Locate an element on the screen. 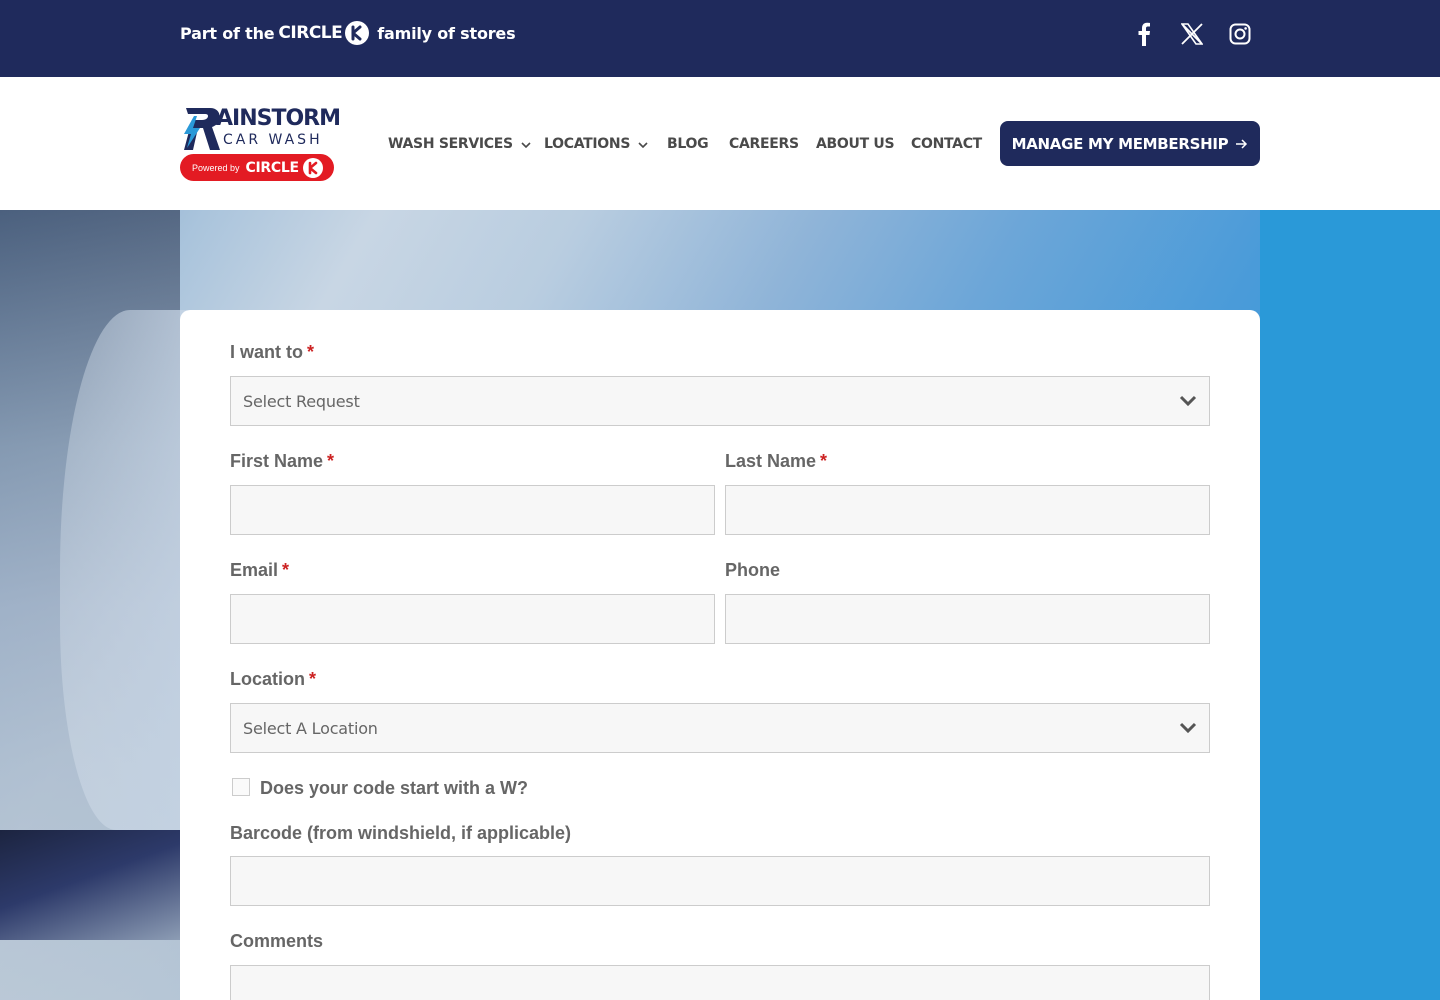 This screenshot has width=1440, height=1000. first-name-label: First Name * is located at coordinates (282, 461).